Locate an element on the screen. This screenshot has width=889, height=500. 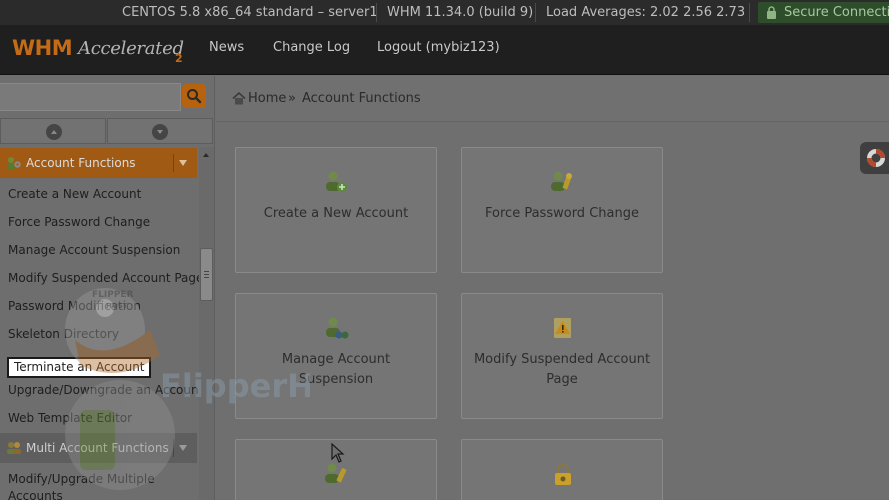
sidebar-search-input is located at coordinates (90, 97).